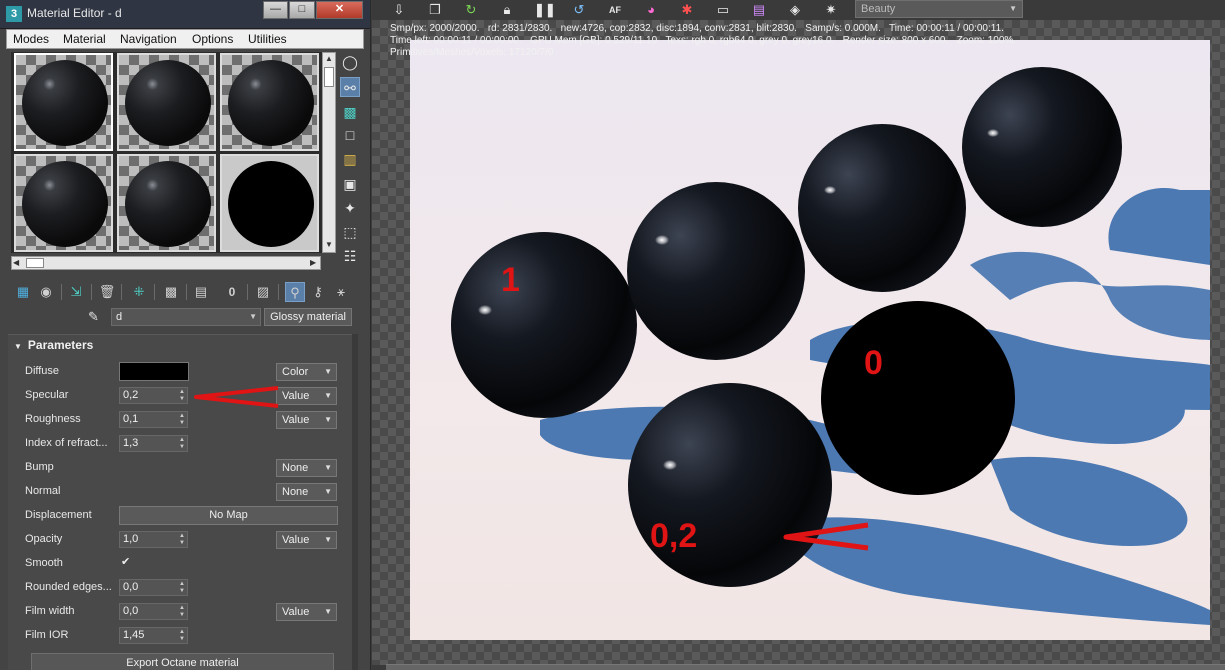  Describe the element at coordinates (723, 10) in the screenshot. I see `region-render-icon: ▭` at that location.